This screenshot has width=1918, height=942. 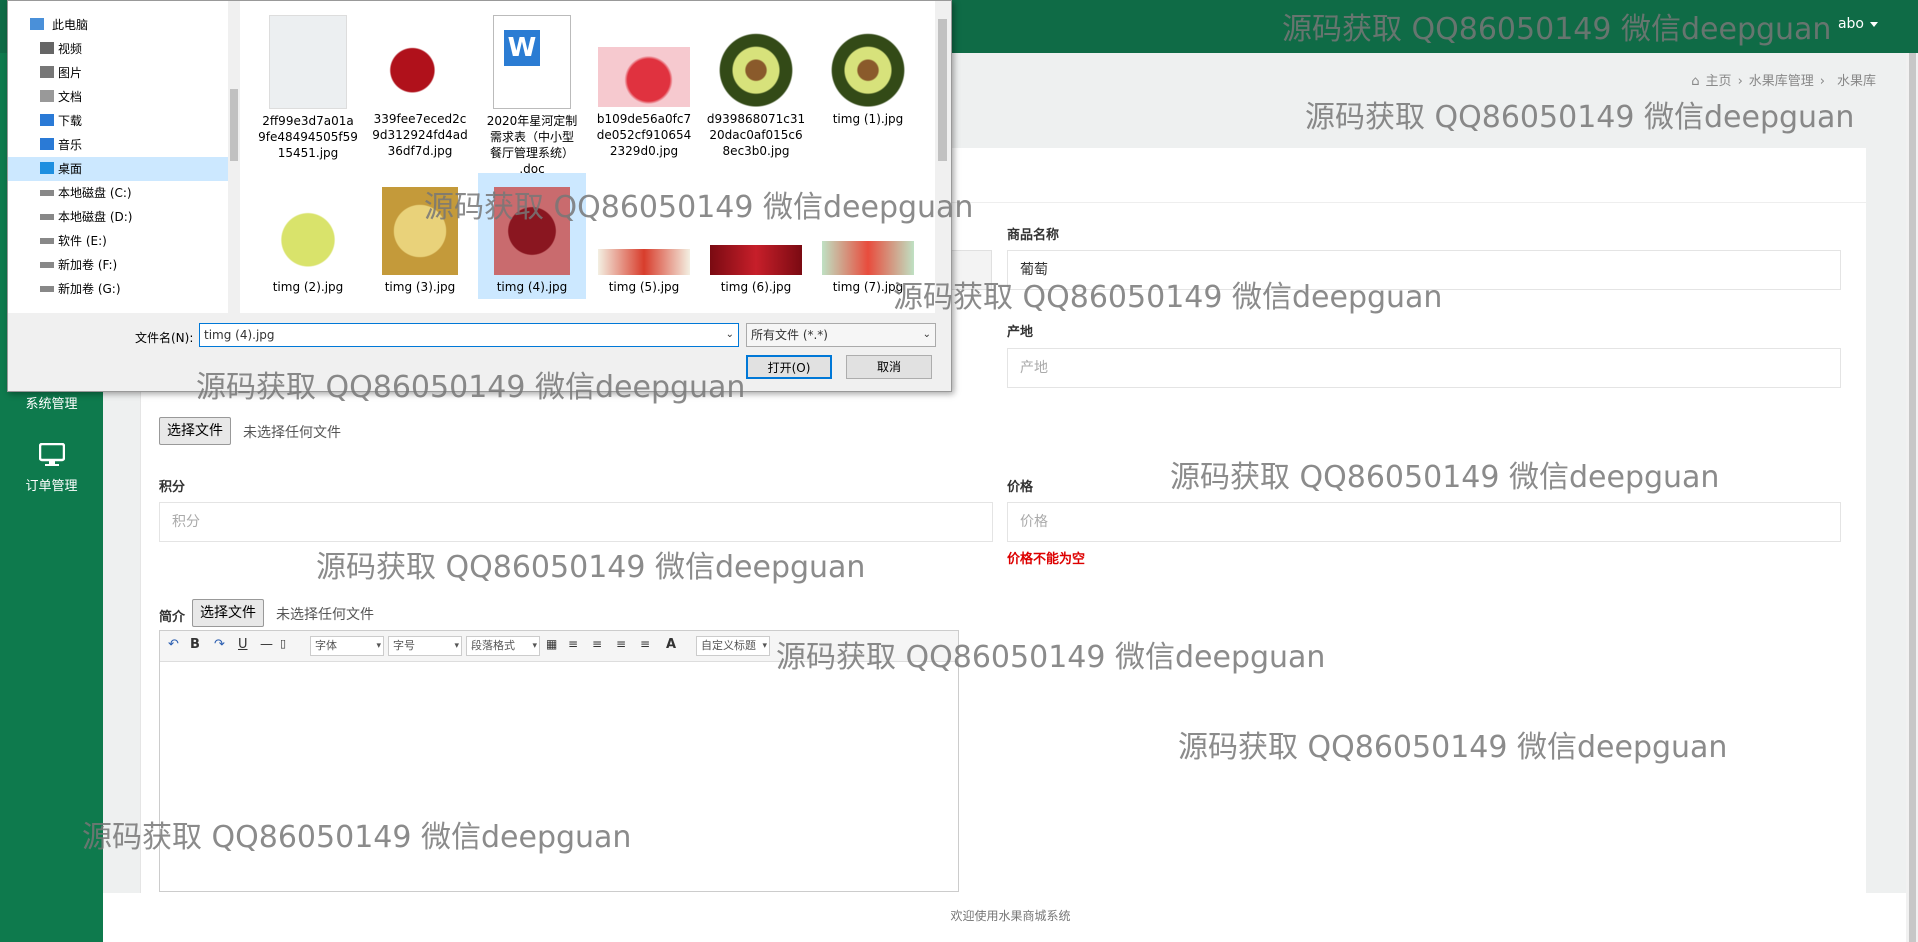 I want to click on footer: 欢迎使用水果商城系统, so click(x=1010, y=917).